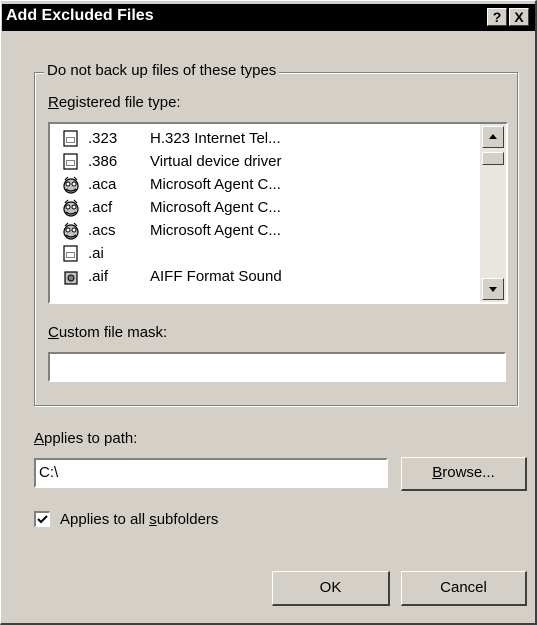  What do you see at coordinates (105, 519) in the screenshot?
I see `subfolders-label-prefix: Applies to all` at bounding box center [105, 519].